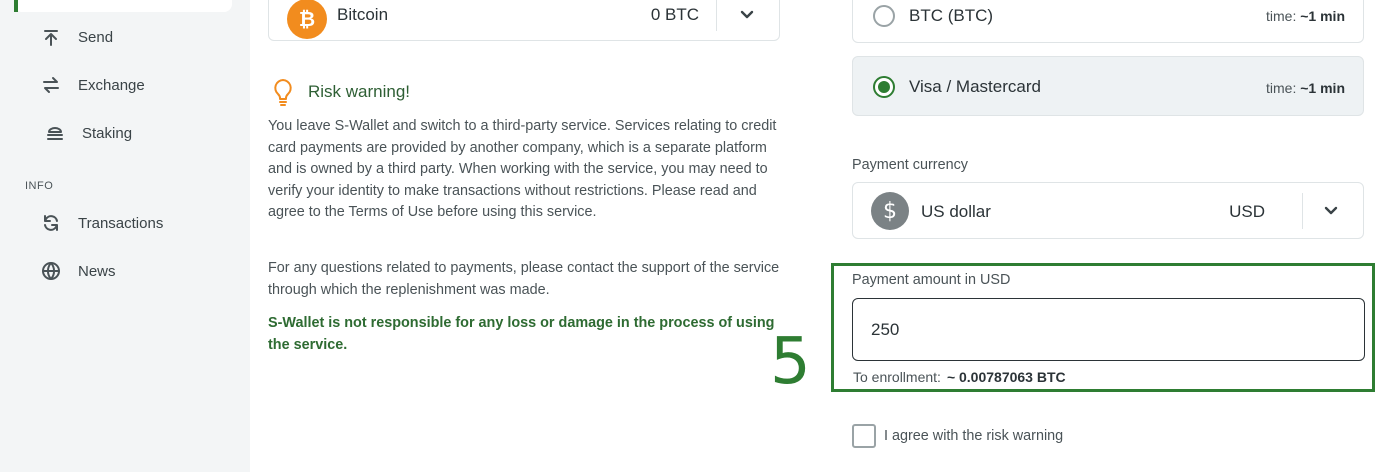 This screenshot has height=472, width=1400. I want to click on payment-method-label: BTC (BTC), so click(951, 15).